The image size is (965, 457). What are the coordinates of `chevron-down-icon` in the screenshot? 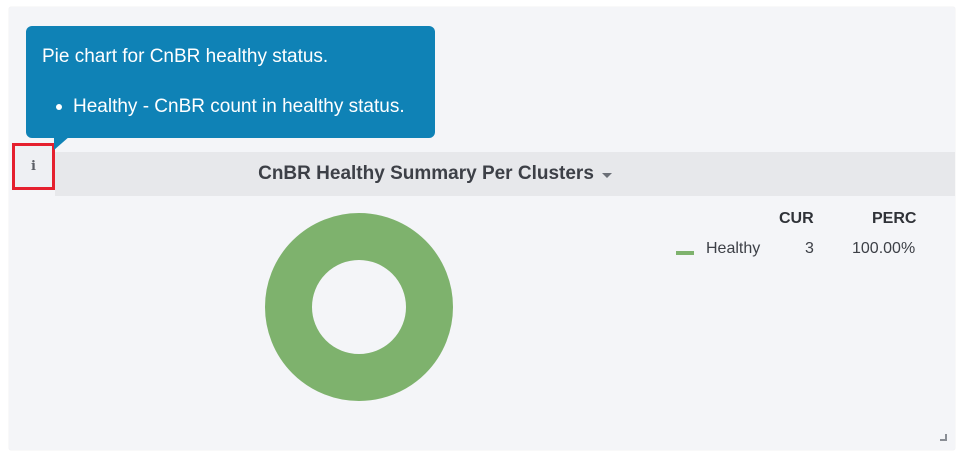 It's located at (606, 175).